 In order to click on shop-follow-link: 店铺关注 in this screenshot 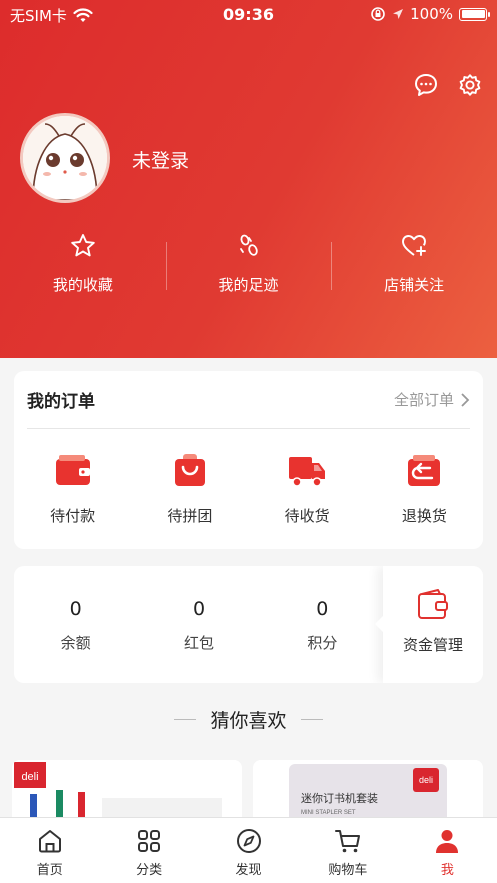, I will do `click(414, 267)`.